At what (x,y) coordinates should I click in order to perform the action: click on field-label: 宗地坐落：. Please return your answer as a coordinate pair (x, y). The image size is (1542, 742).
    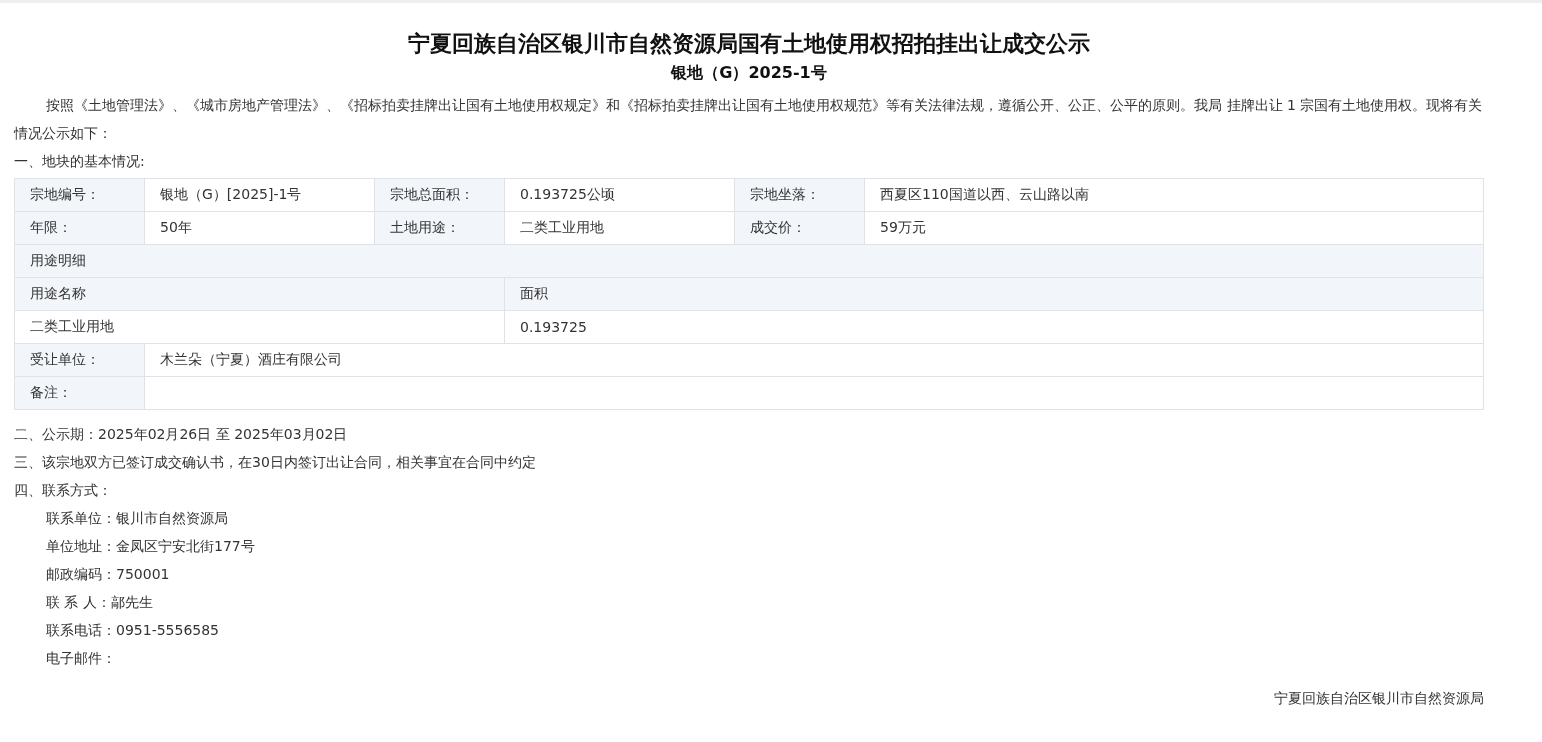
    Looking at the image, I should click on (799, 195).